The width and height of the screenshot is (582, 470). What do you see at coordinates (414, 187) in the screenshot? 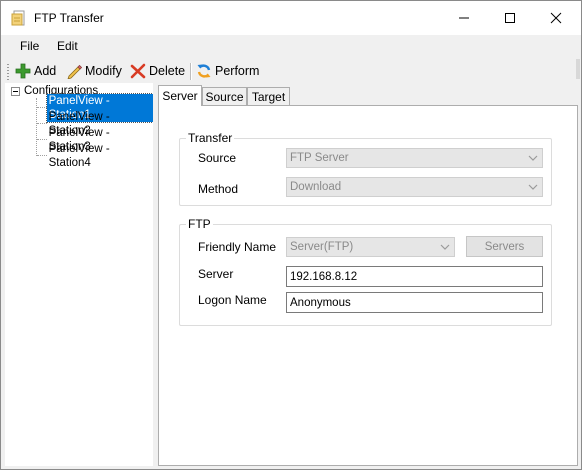
I see `method-dropdown: Download` at bounding box center [414, 187].